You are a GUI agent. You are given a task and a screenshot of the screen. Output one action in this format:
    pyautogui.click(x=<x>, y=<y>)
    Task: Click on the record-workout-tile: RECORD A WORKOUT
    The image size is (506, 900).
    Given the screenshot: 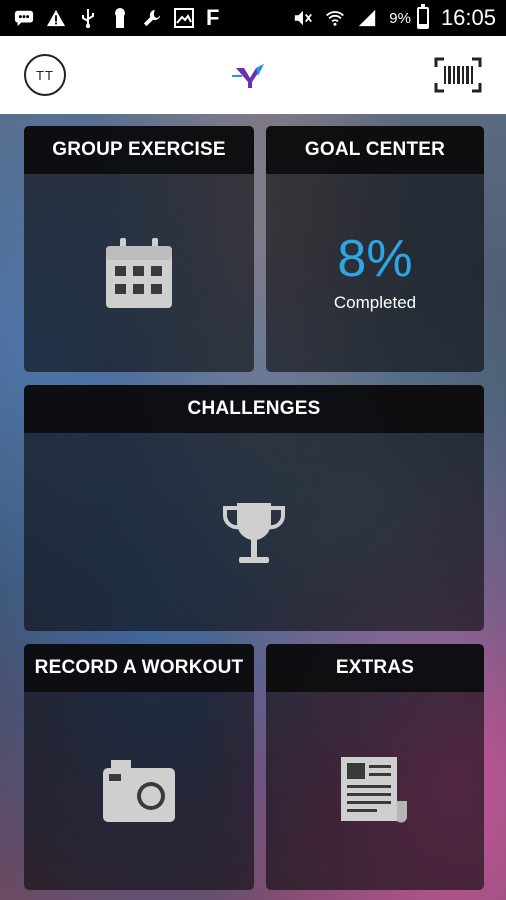 What is the action you would take?
    pyautogui.click(x=139, y=767)
    